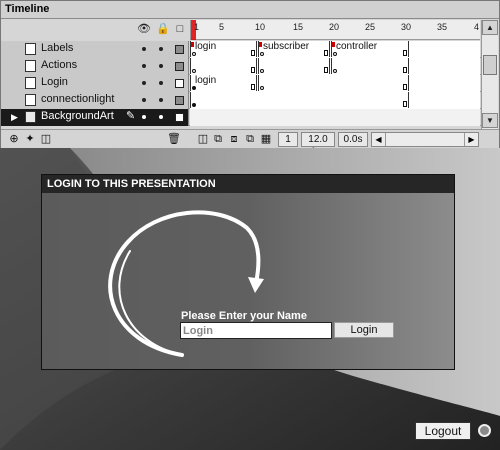 The width and height of the screenshot is (500, 450). What do you see at coordinates (14, 117) in the screenshot?
I see `expand-triangle-icon: ▶` at bounding box center [14, 117].